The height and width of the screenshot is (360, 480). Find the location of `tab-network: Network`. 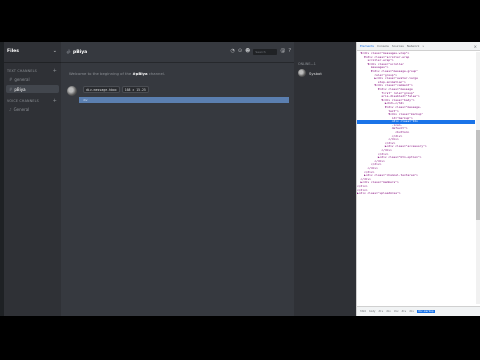

tab-network: Network is located at coordinates (413, 46).